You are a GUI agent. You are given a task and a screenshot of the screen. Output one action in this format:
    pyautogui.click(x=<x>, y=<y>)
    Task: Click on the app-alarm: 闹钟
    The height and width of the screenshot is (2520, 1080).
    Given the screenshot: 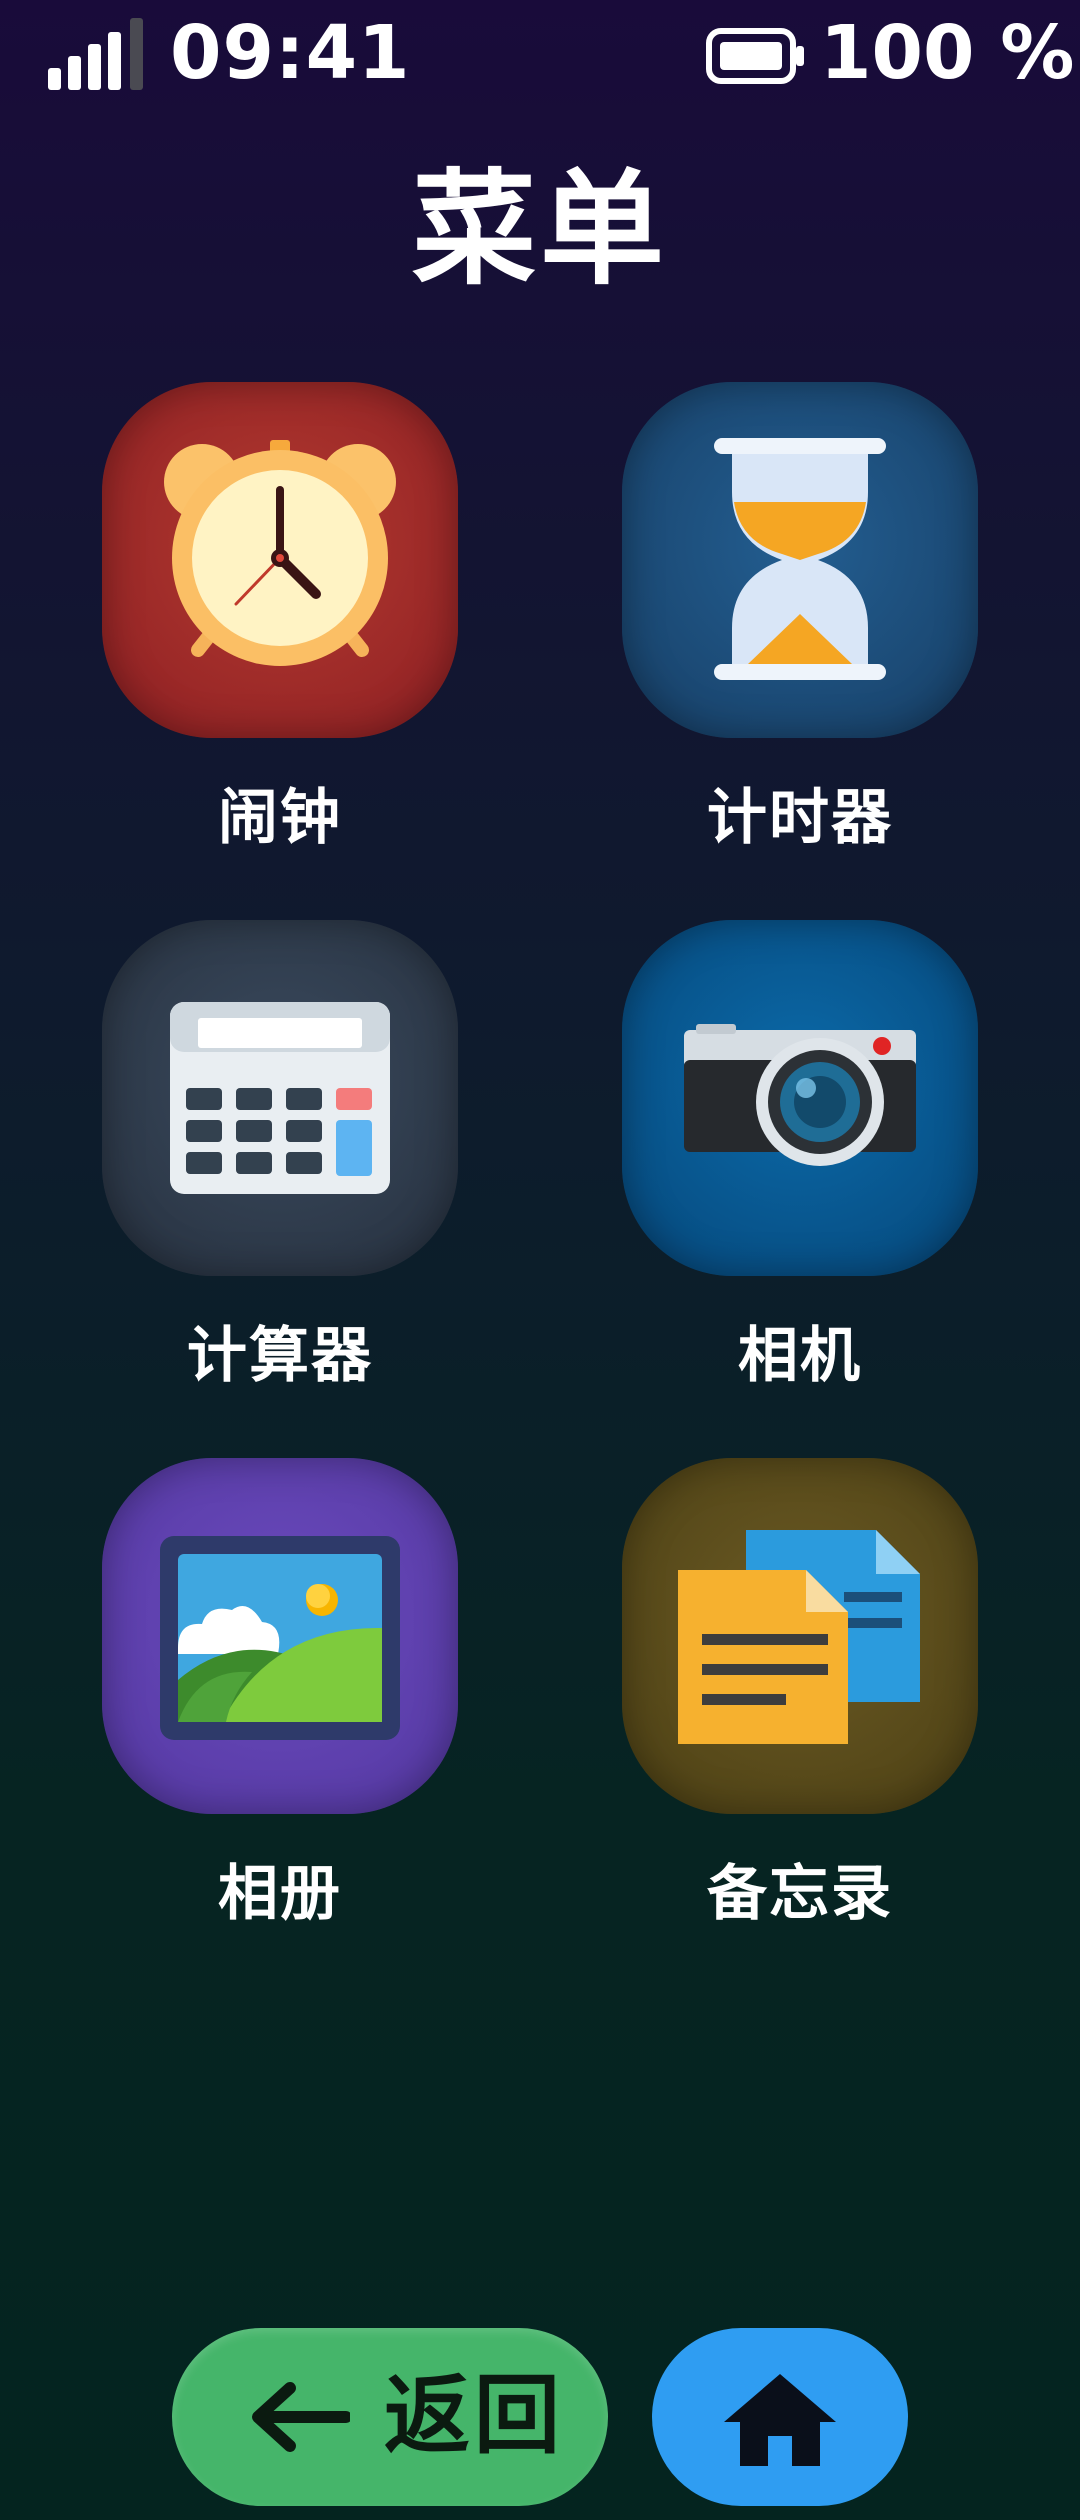 What is the action you would take?
    pyautogui.click(x=280, y=620)
    